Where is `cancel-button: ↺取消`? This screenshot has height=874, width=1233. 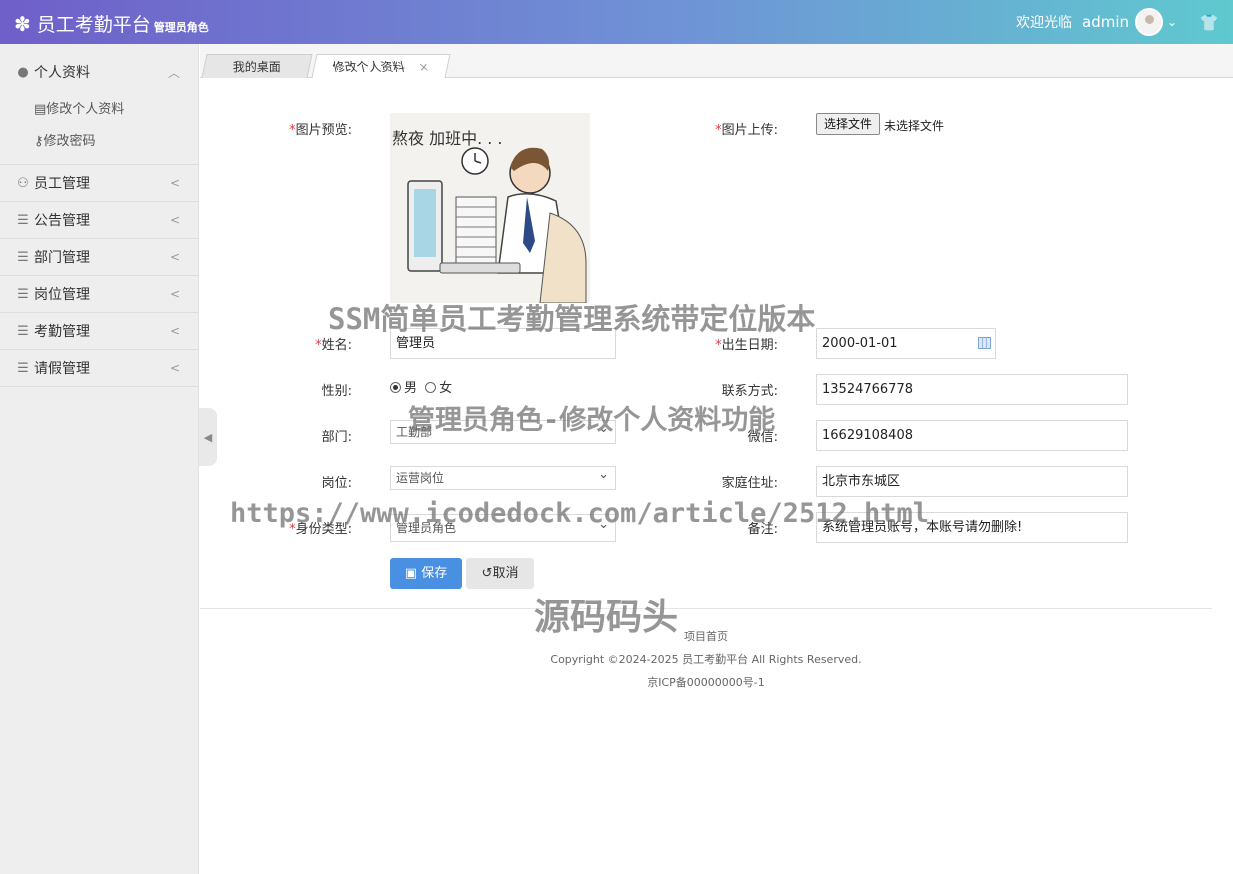
cancel-button: ↺取消 is located at coordinates (500, 573).